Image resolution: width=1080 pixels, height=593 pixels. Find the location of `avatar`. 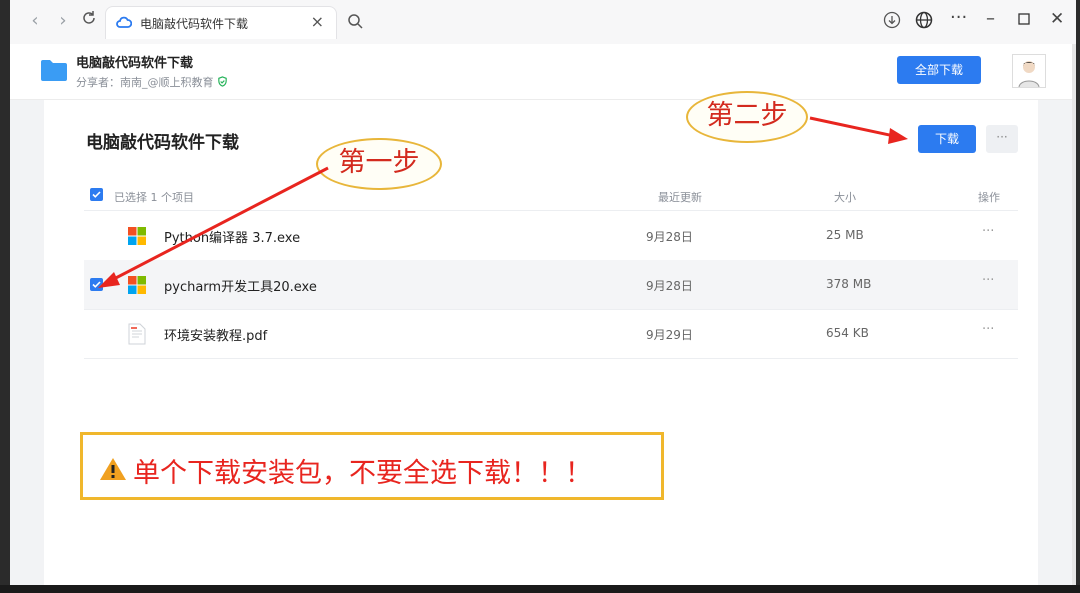

avatar is located at coordinates (1029, 71).